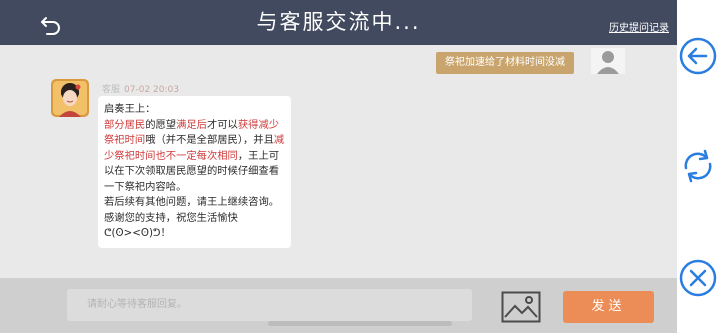 The width and height of the screenshot is (720, 333). I want to click on message-input: 请耐心等待客服回复。, so click(269, 305).